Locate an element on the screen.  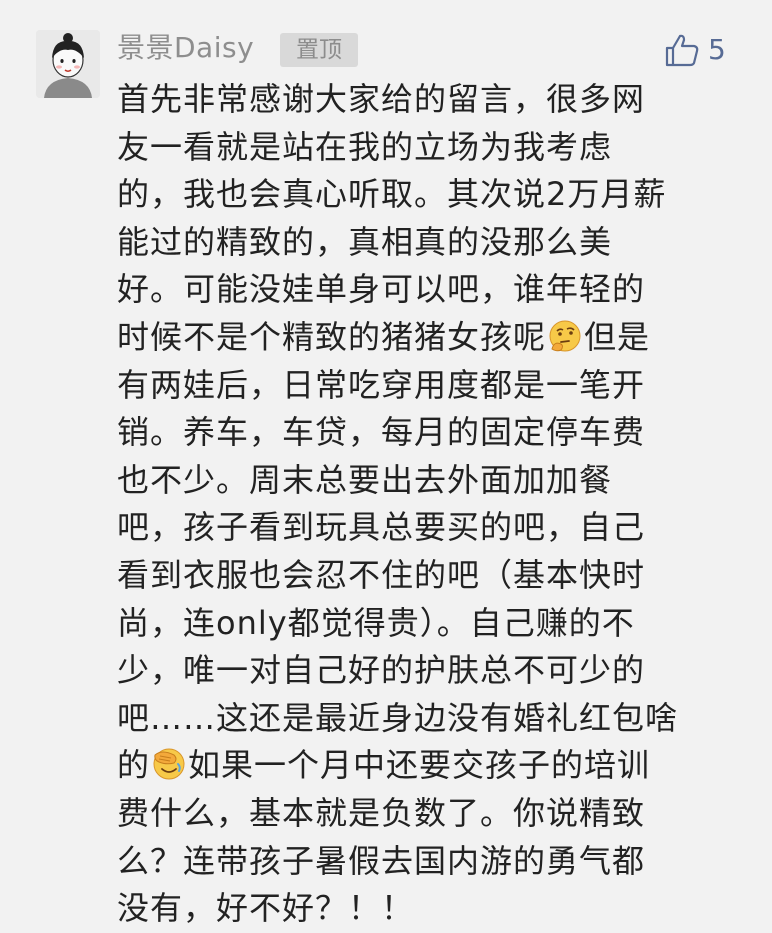
username: 景景Daisy is located at coordinates (185, 48).